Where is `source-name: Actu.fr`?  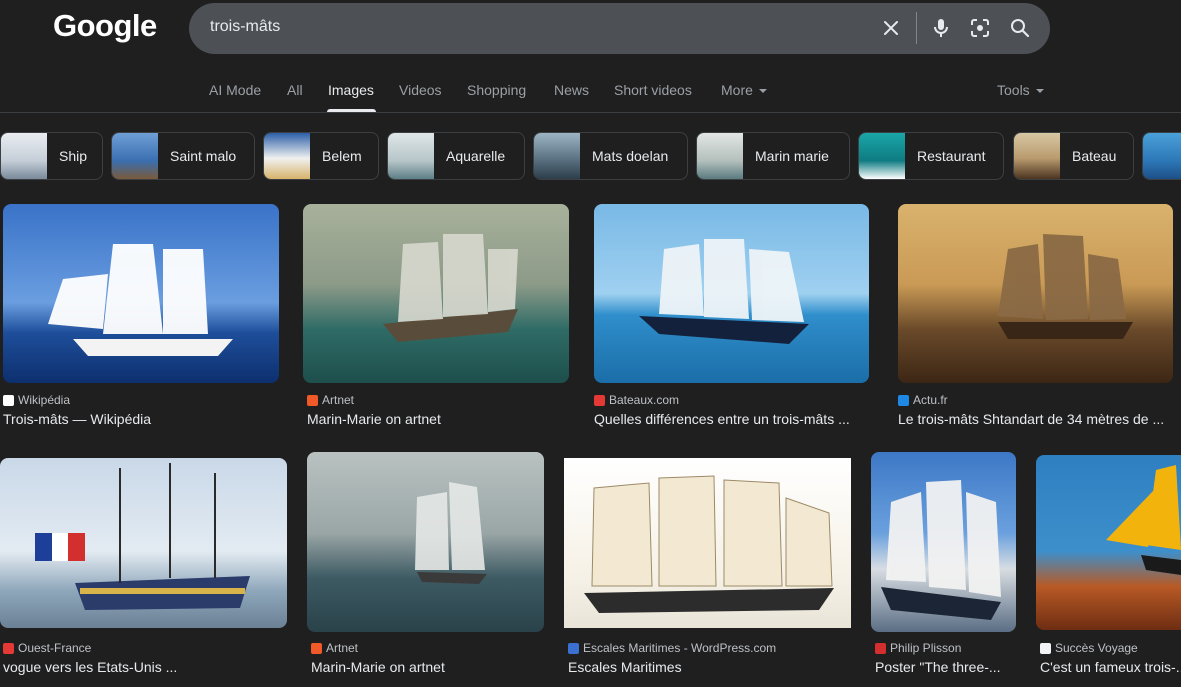
source-name: Actu.fr is located at coordinates (930, 400).